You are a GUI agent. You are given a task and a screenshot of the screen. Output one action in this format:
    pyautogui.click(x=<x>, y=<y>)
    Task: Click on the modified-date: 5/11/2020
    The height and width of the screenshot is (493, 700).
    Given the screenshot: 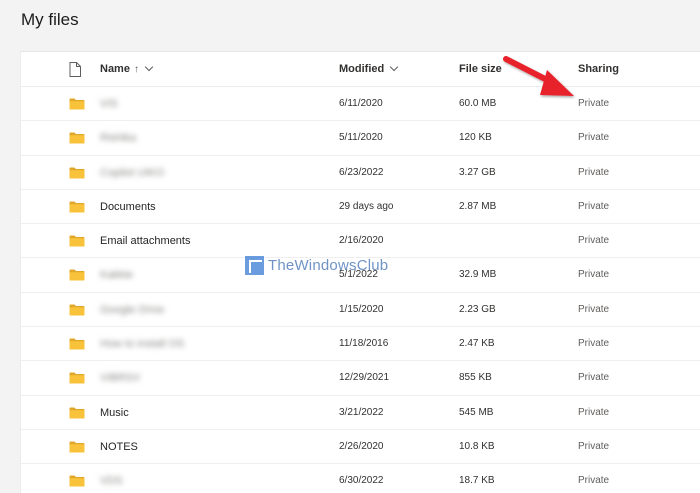 What is the action you would take?
    pyautogui.click(x=361, y=138)
    